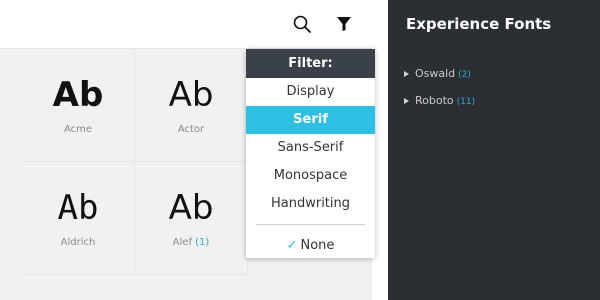 This screenshot has height=300, width=600. Describe the element at coordinates (194, 24) in the screenshot. I see `toolbar` at that location.